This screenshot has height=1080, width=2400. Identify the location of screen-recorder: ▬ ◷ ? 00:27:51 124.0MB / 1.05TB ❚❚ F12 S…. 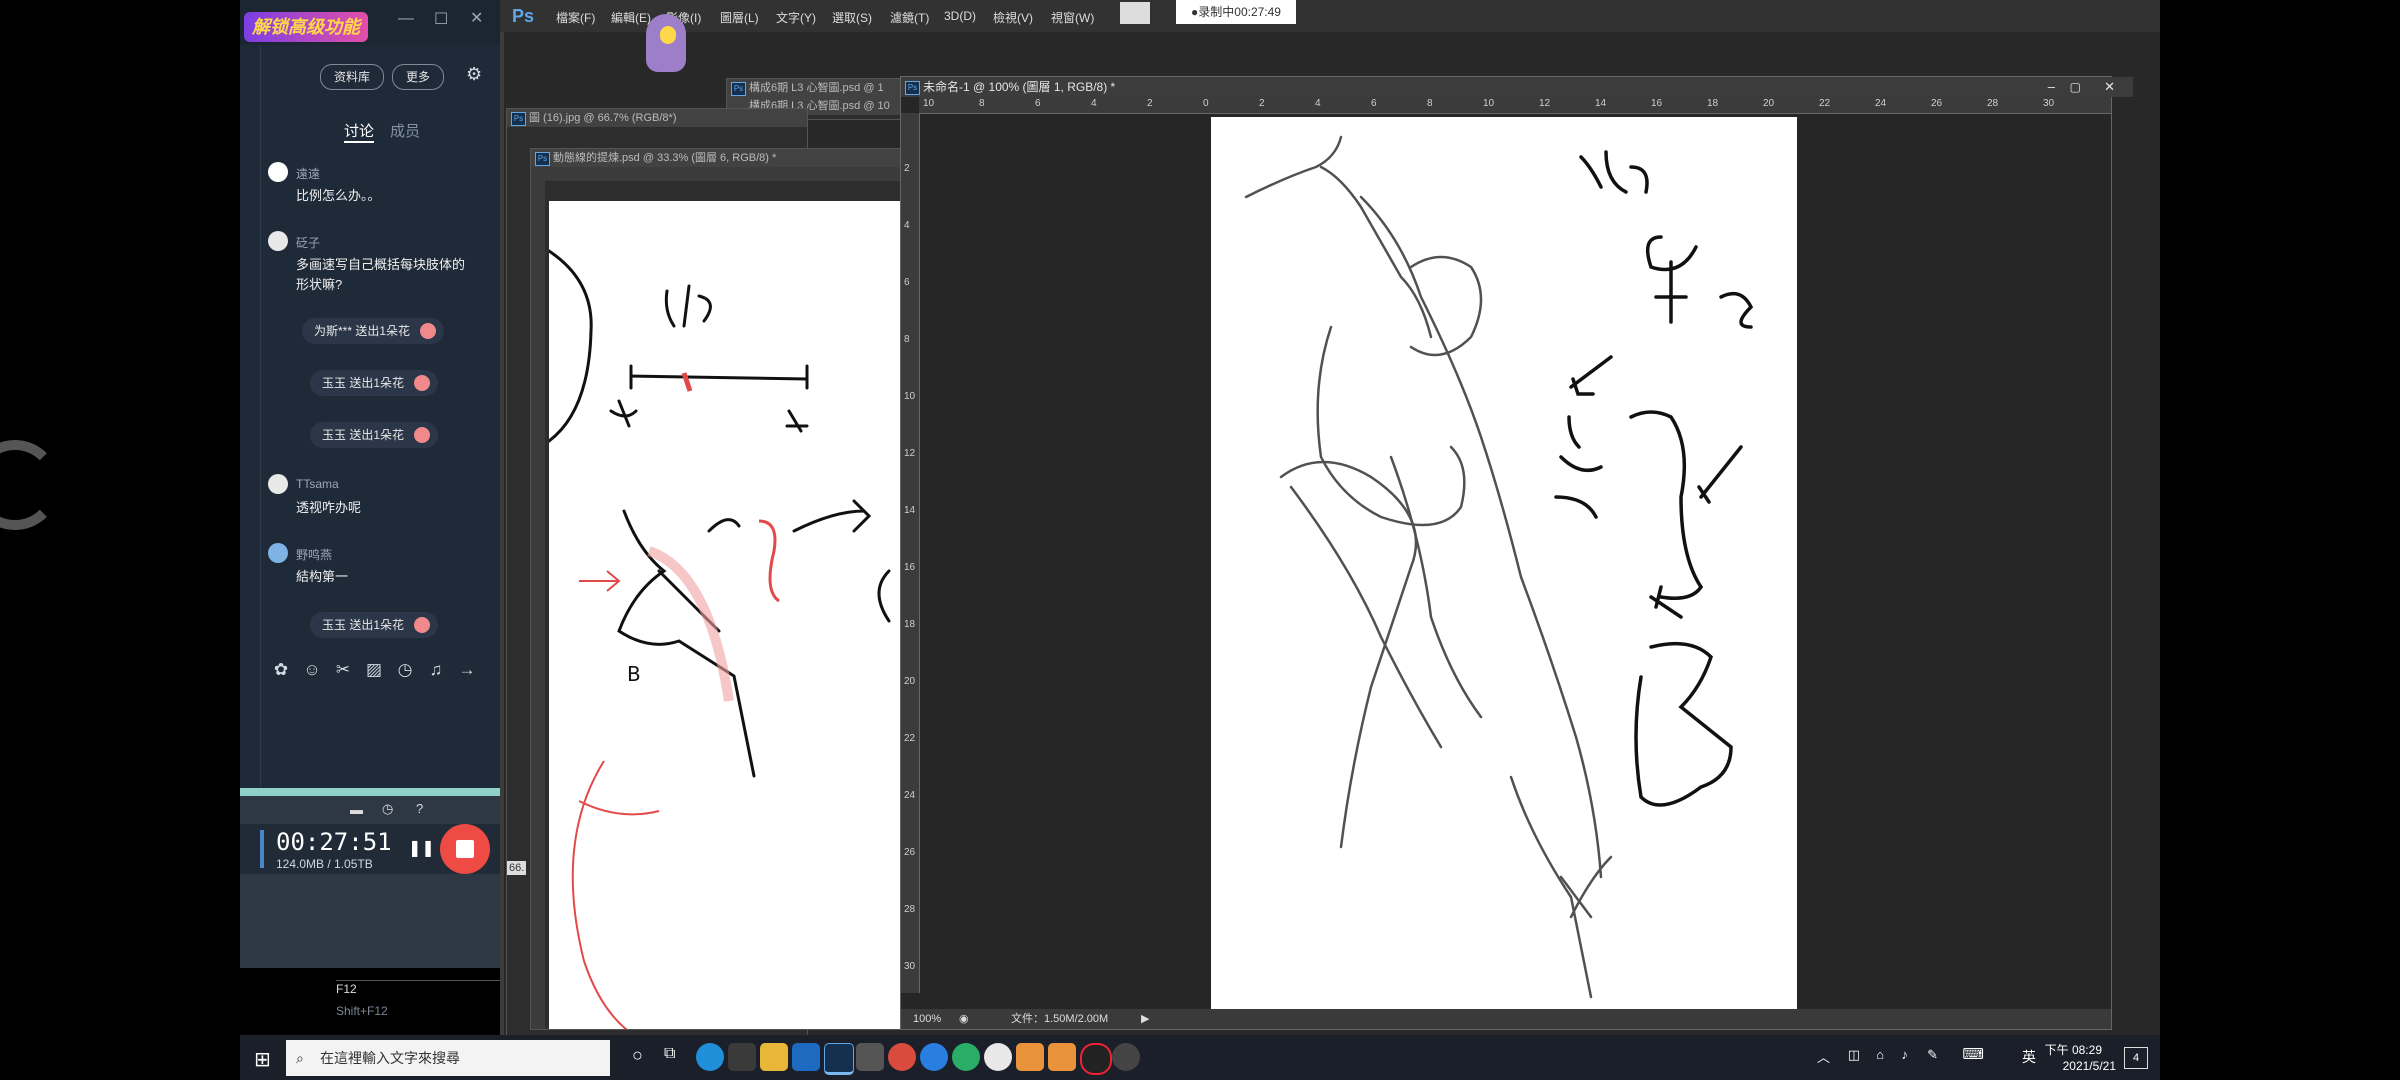
(370, 903).